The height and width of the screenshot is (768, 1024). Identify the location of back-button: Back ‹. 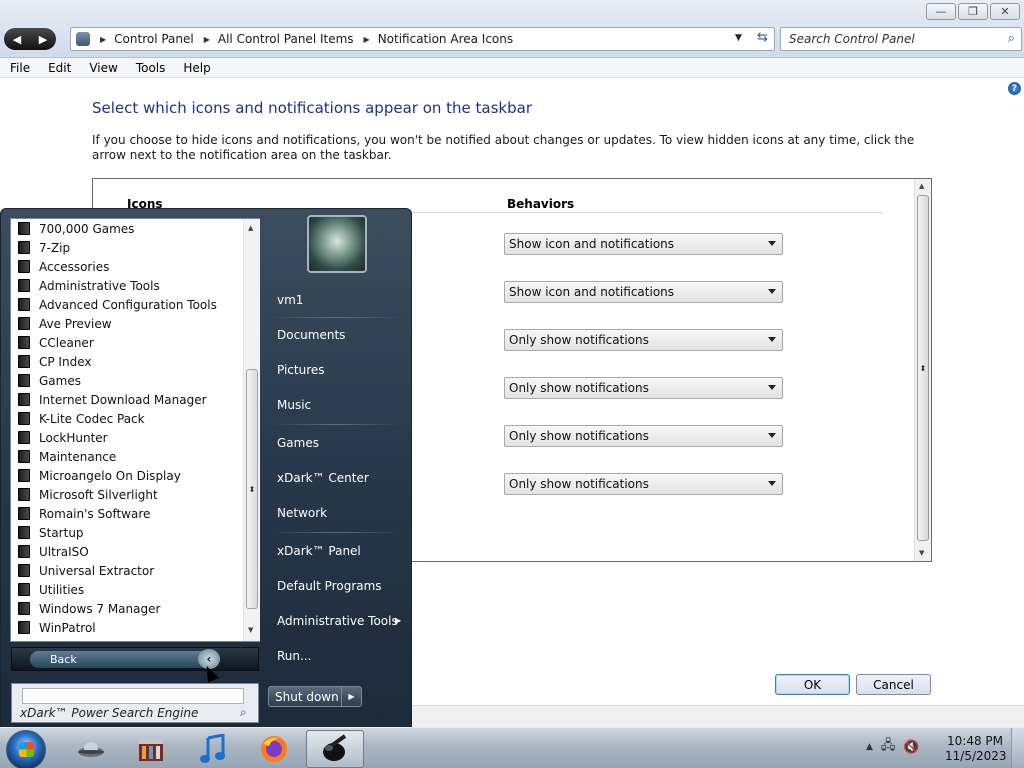
(135, 659).